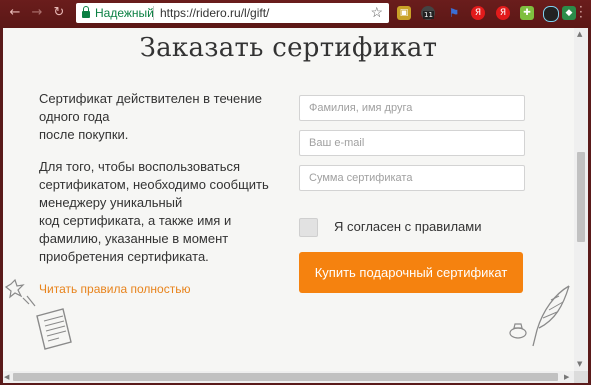  Describe the element at coordinates (84, 134) in the screenshot. I see `text-line: после покупки.` at that location.